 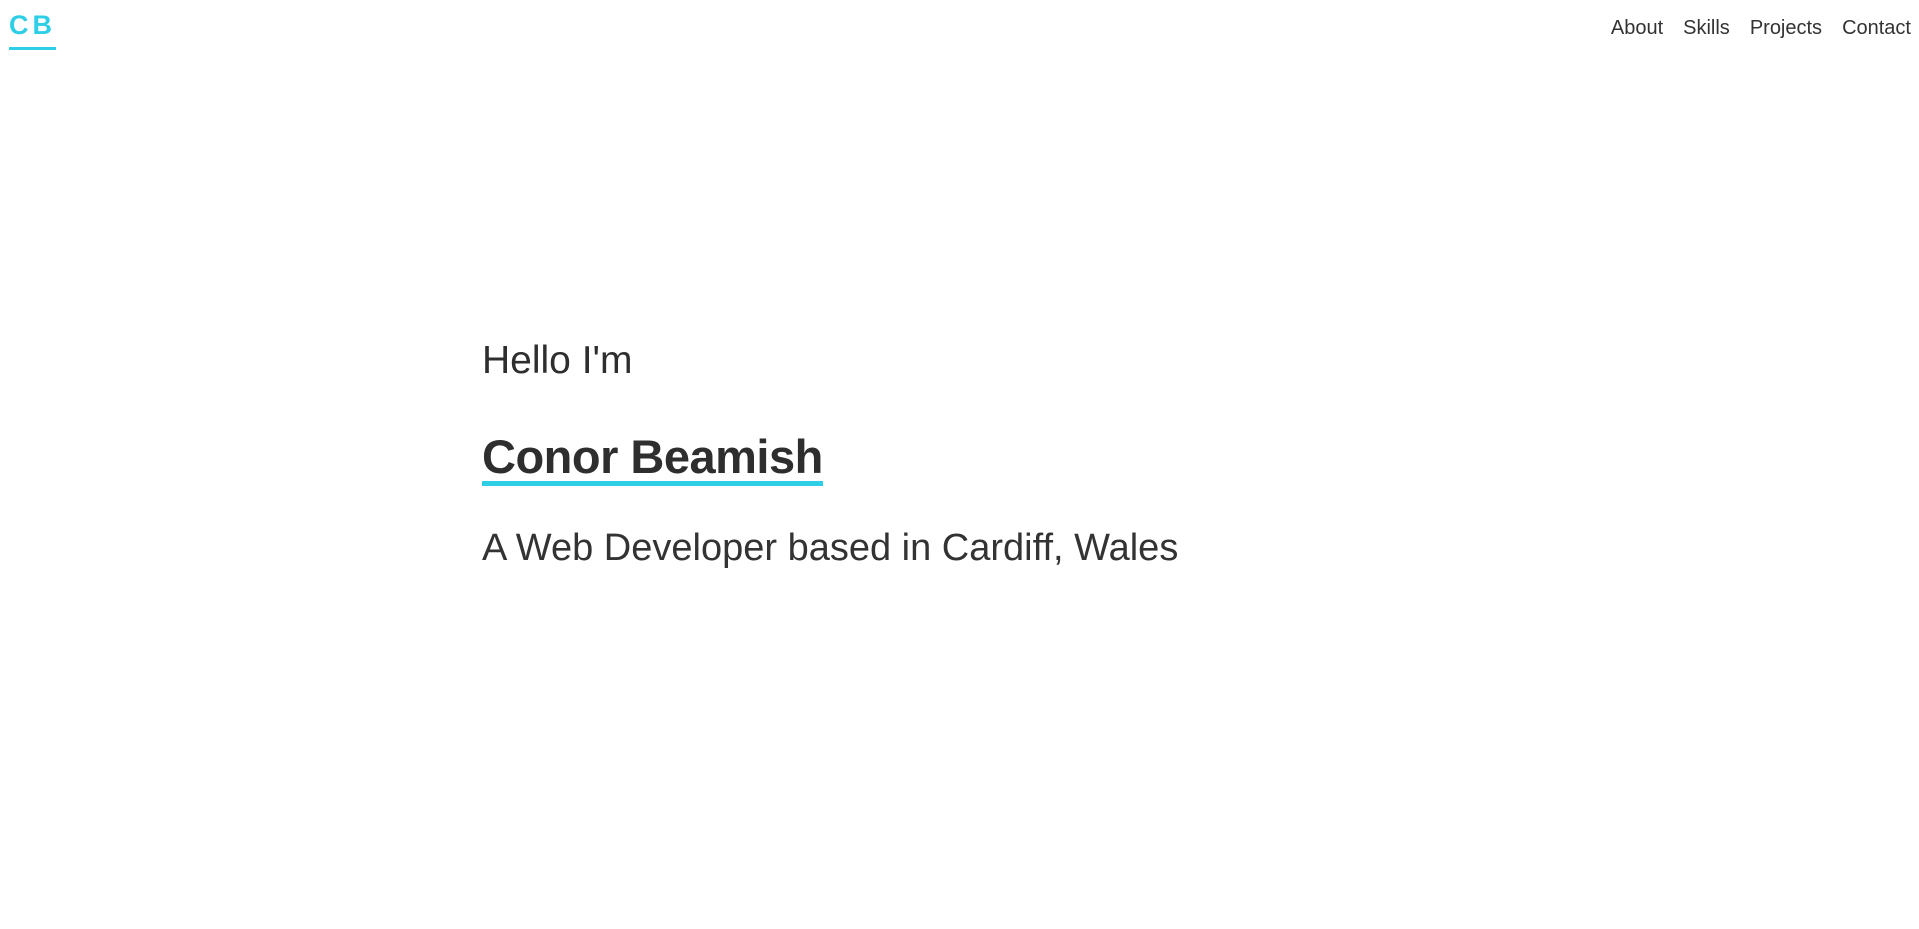 What do you see at coordinates (1706, 28) in the screenshot?
I see `nav-skills-link: Skills` at bounding box center [1706, 28].